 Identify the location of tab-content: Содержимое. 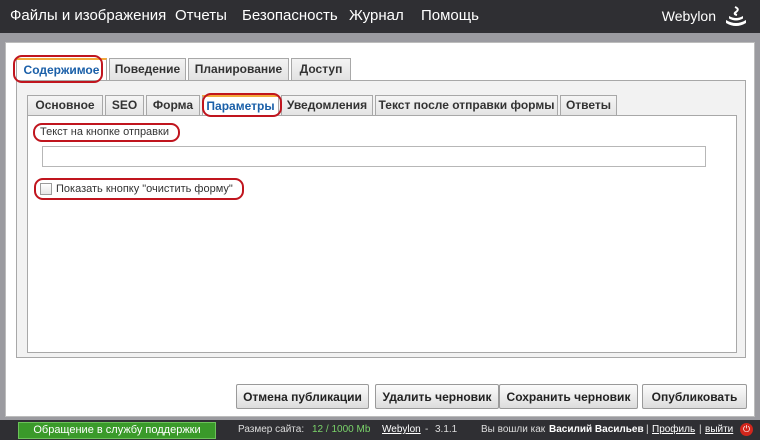
(61, 69).